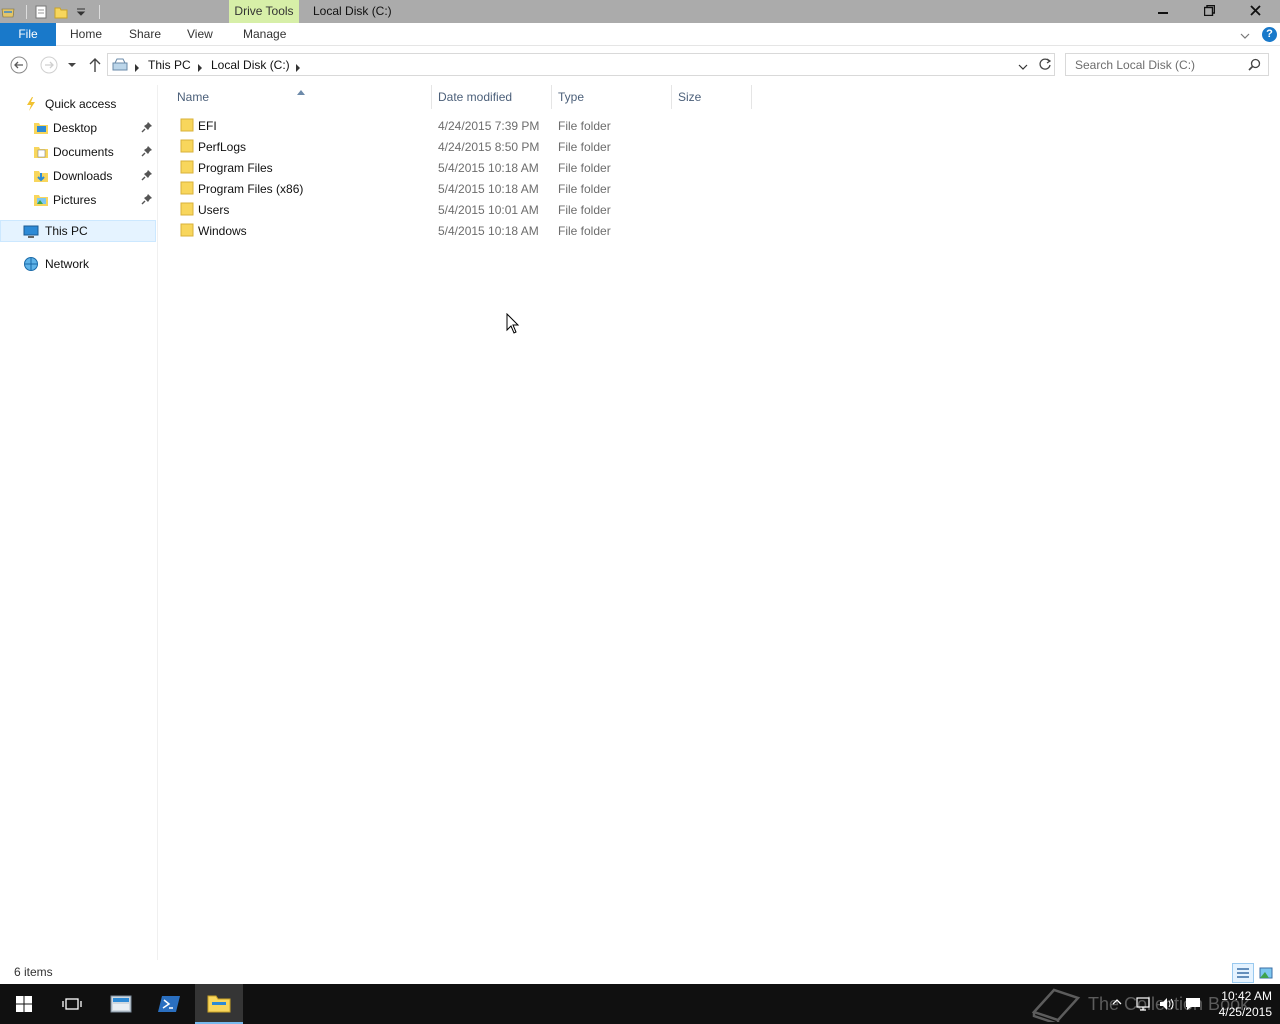 This screenshot has width=1280, height=1024. What do you see at coordinates (31, 232) in the screenshot?
I see `computer-icon` at bounding box center [31, 232].